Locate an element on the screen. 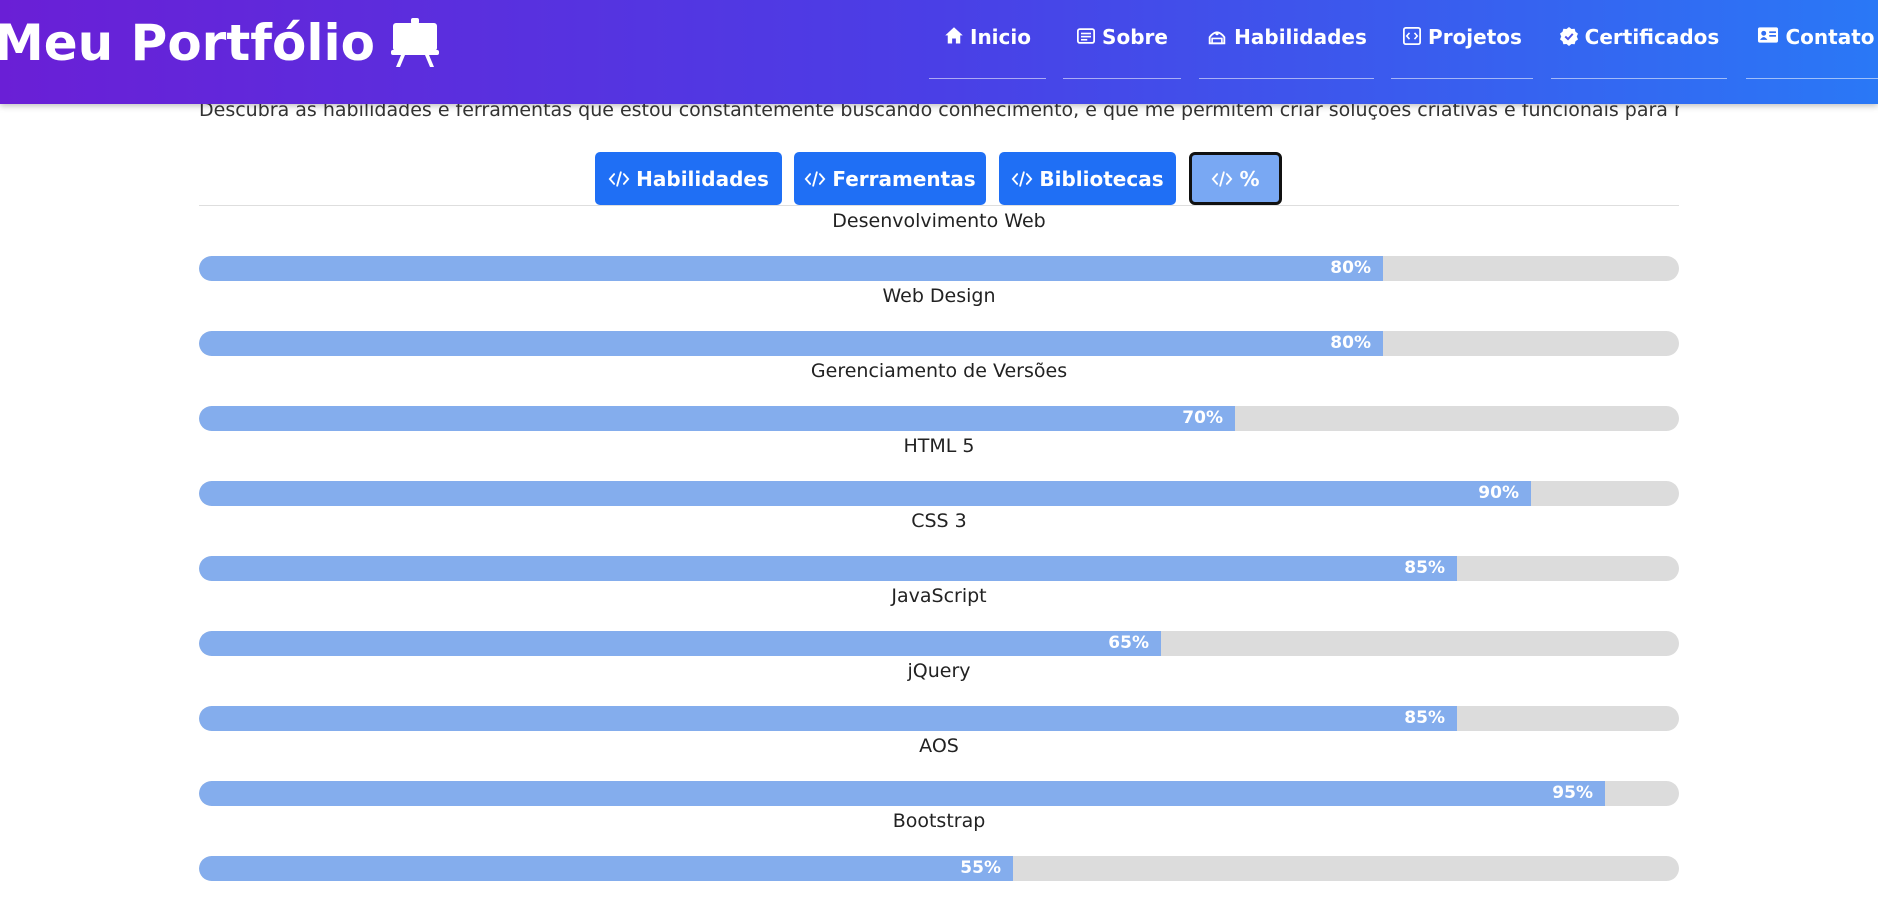 The width and height of the screenshot is (1878, 906). skill-item: CSS 3 85% is located at coordinates (939, 543).